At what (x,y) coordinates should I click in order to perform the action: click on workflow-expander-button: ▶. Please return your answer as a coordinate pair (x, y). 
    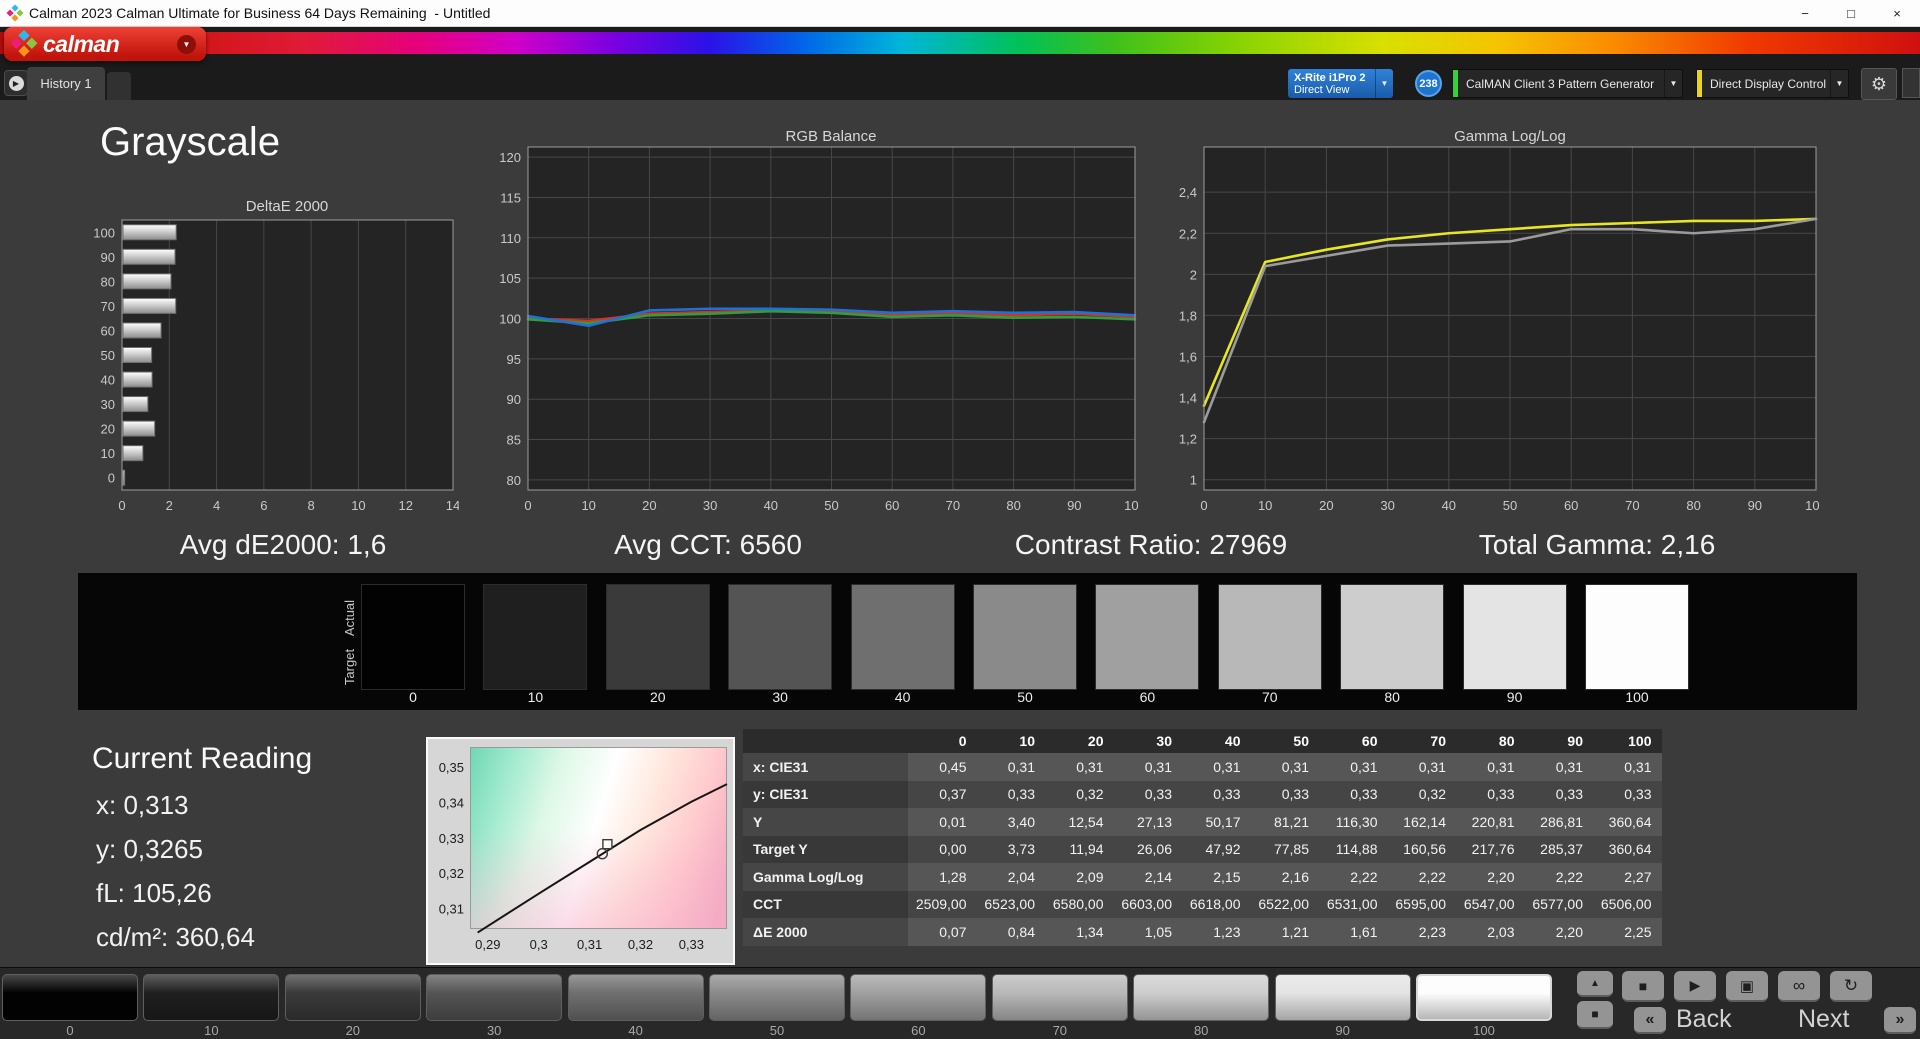
    Looking at the image, I should click on (16, 83).